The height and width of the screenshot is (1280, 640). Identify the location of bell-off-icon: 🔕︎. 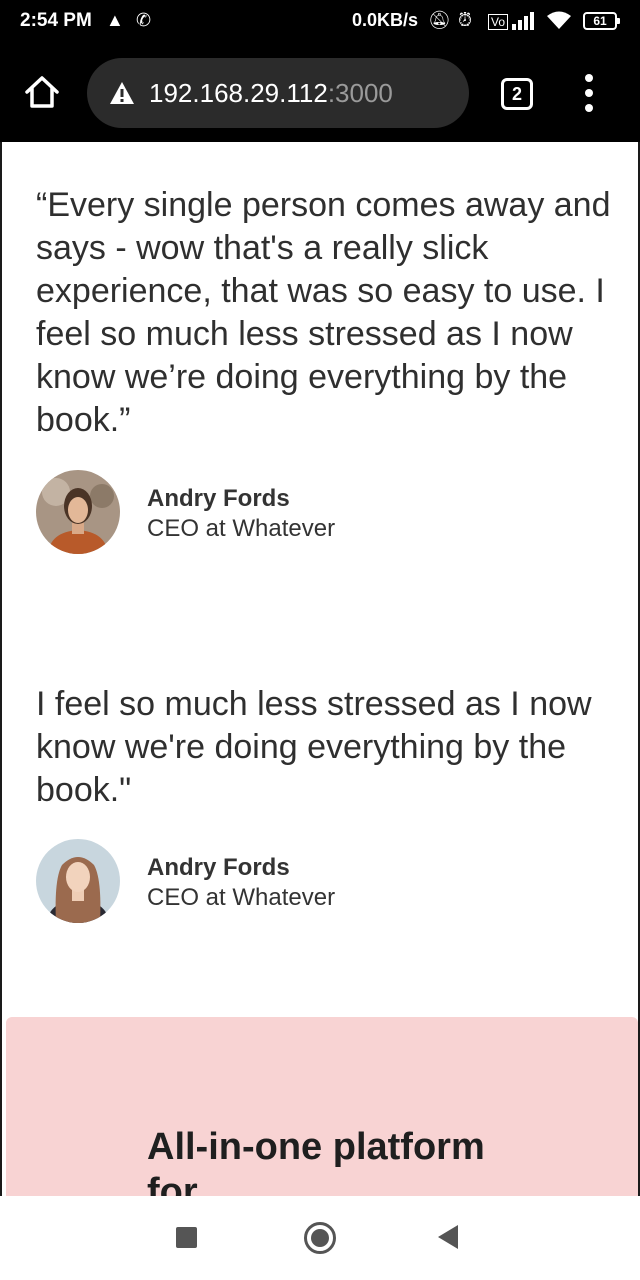
(439, 20).